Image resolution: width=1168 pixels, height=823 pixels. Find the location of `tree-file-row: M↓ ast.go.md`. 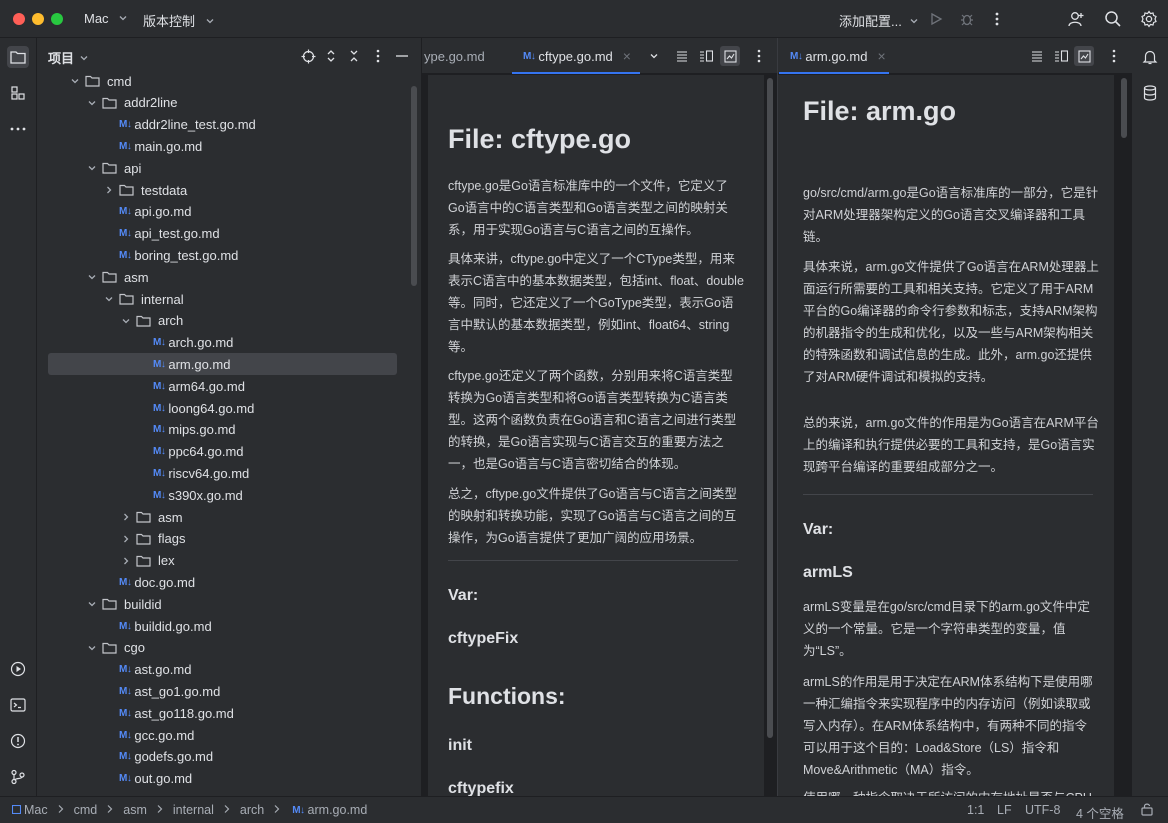

tree-file-row: M↓ ast.go.md is located at coordinates (229, 670).